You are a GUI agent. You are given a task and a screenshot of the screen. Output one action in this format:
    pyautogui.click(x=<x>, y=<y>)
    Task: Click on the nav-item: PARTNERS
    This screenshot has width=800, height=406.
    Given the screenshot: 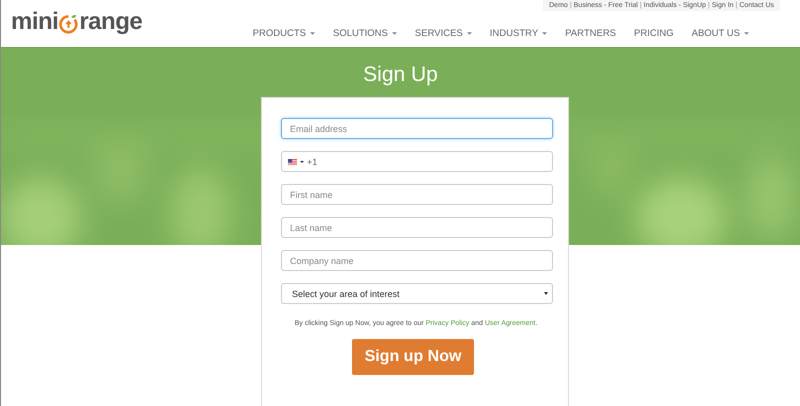 What is the action you would take?
    pyautogui.click(x=591, y=33)
    